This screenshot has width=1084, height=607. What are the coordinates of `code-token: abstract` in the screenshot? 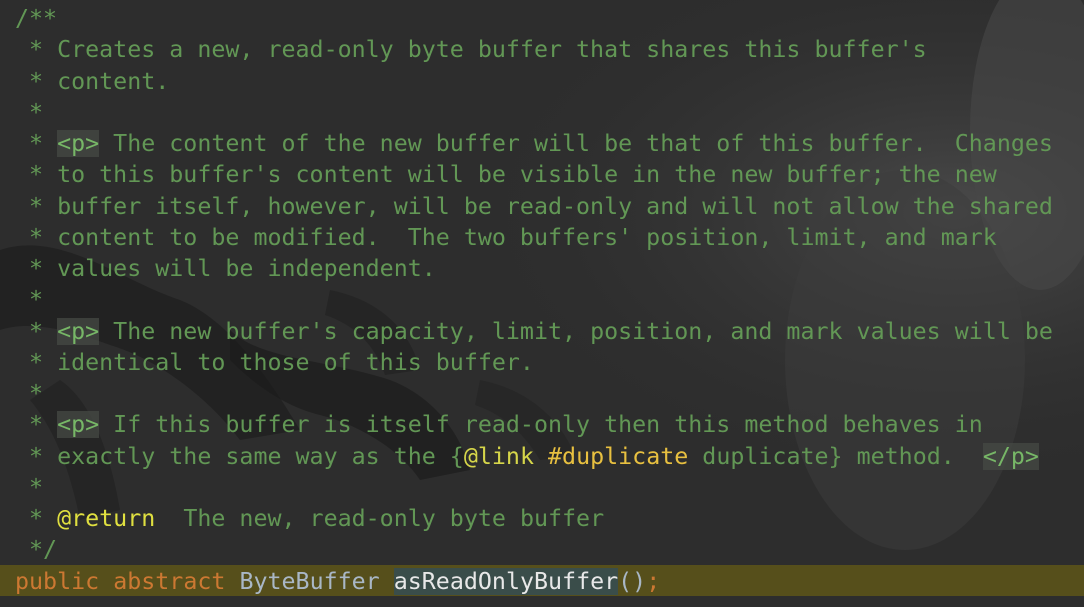 It's located at (169, 581).